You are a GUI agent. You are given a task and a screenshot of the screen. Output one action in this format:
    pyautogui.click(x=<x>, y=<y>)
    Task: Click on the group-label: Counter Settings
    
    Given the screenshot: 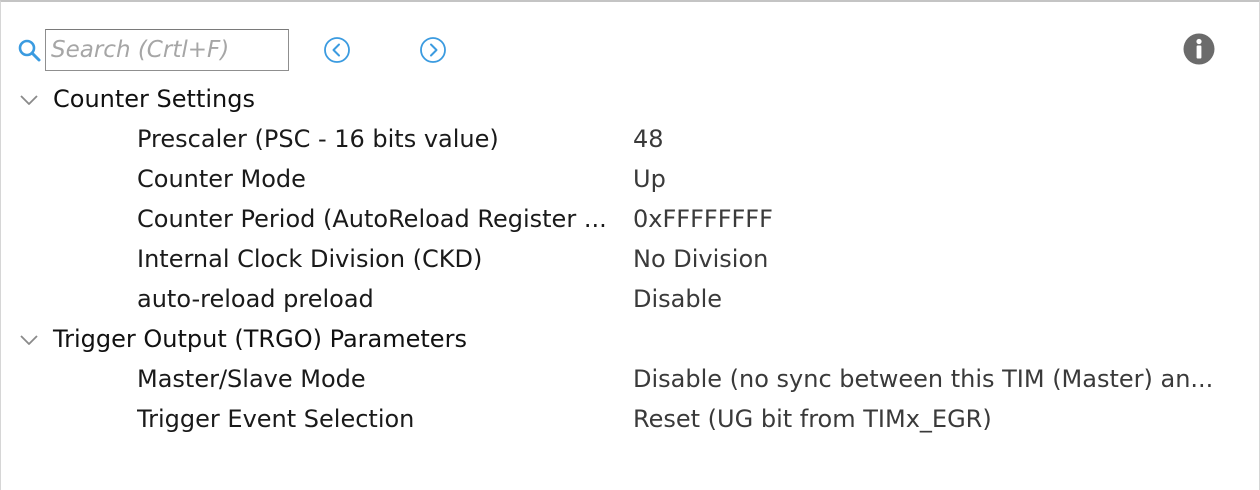 What is the action you would take?
    pyautogui.click(x=154, y=99)
    